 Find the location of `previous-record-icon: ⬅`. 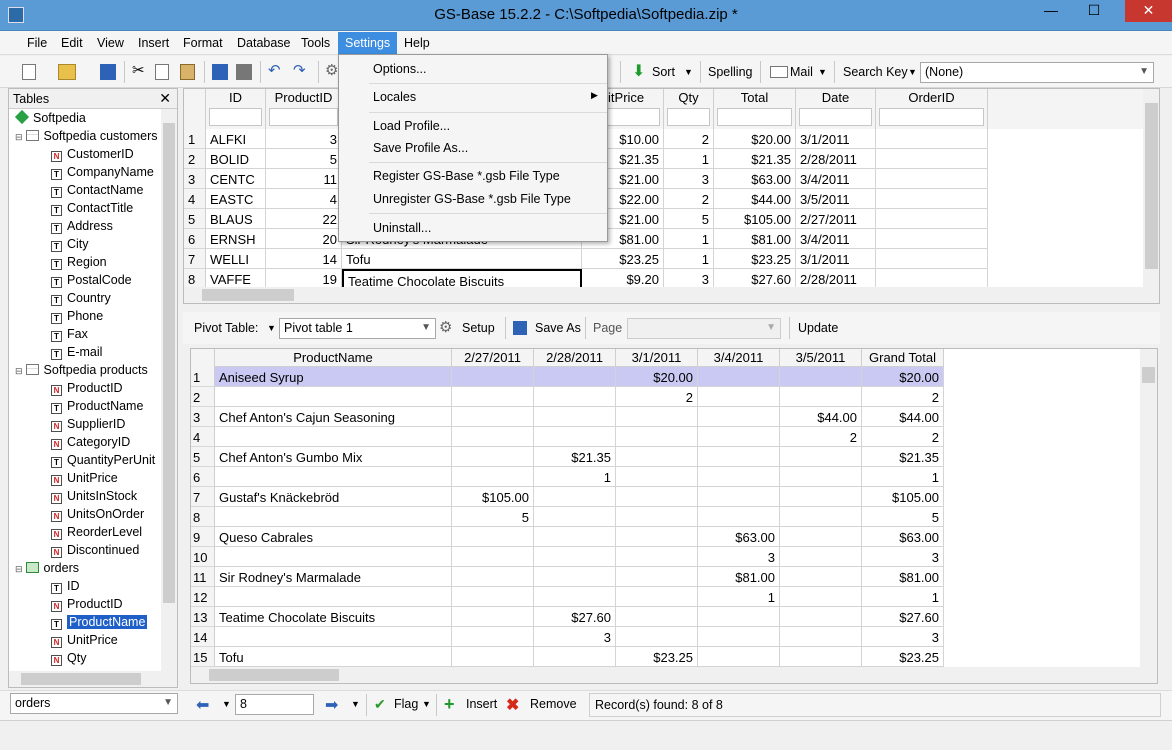

previous-record-icon: ⬅ is located at coordinates (202, 705).